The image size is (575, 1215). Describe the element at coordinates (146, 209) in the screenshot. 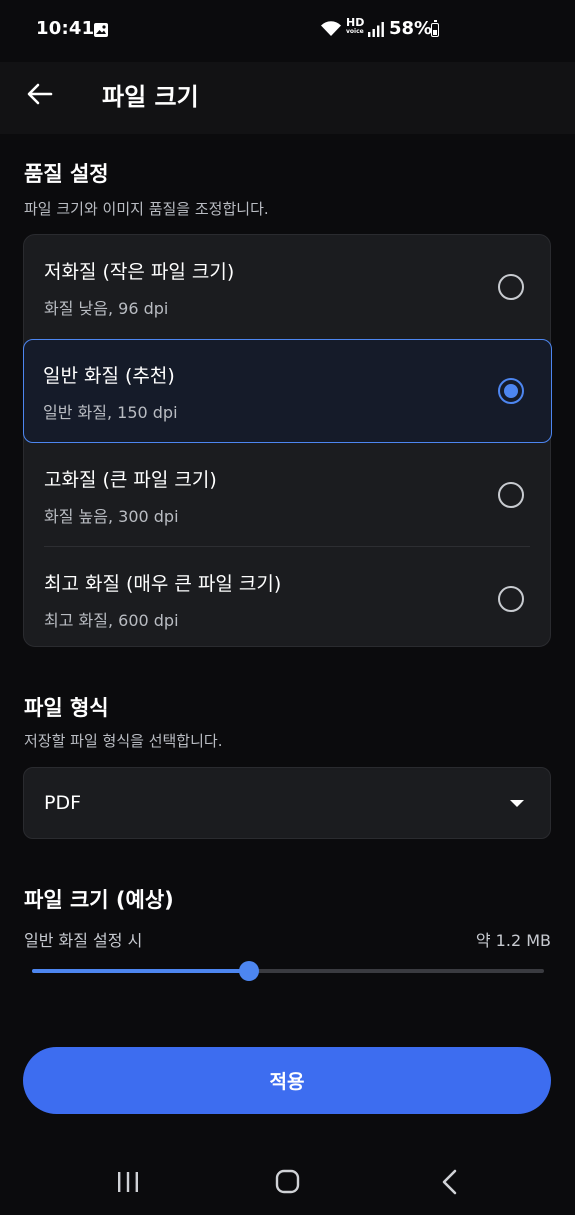

I see `quality-section-description: 파일 크기와 이미지 품질을 조정합니다.` at that location.